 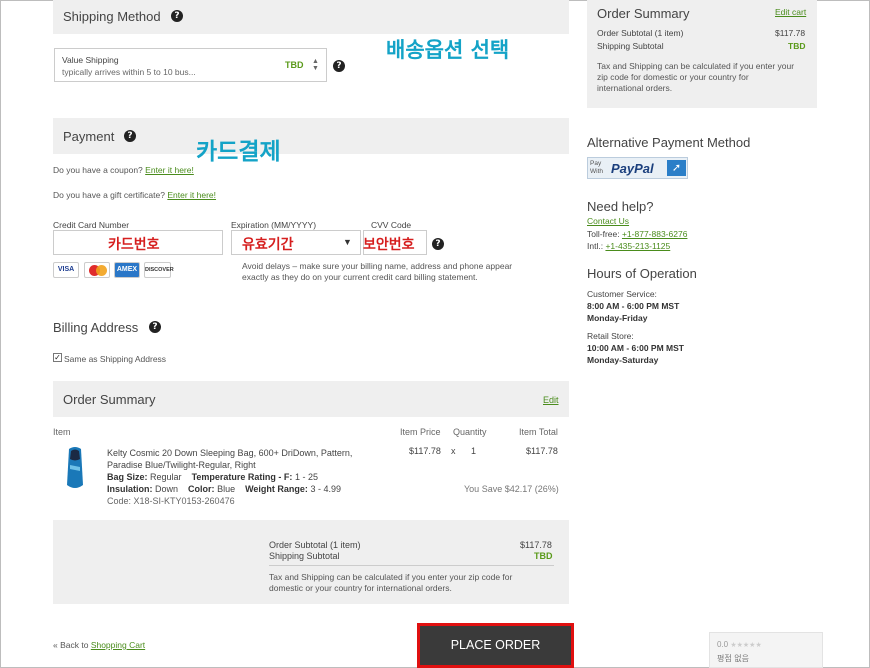 What do you see at coordinates (669, 142) in the screenshot?
I see `alt-payment-title: Alternative Payment Method` at bounding box center [669, 142].